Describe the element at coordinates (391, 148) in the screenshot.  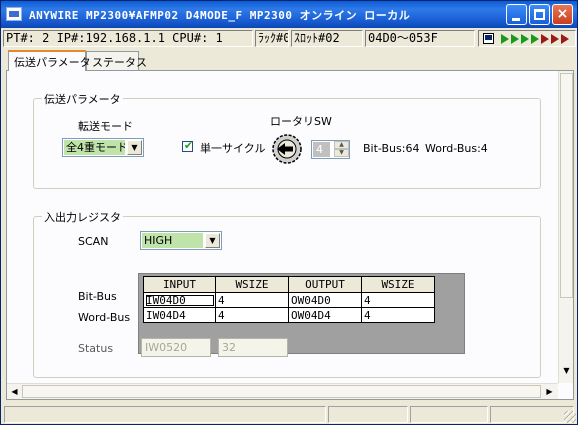
I see `bit-bus-info: Bit-Bus:64` at that location.